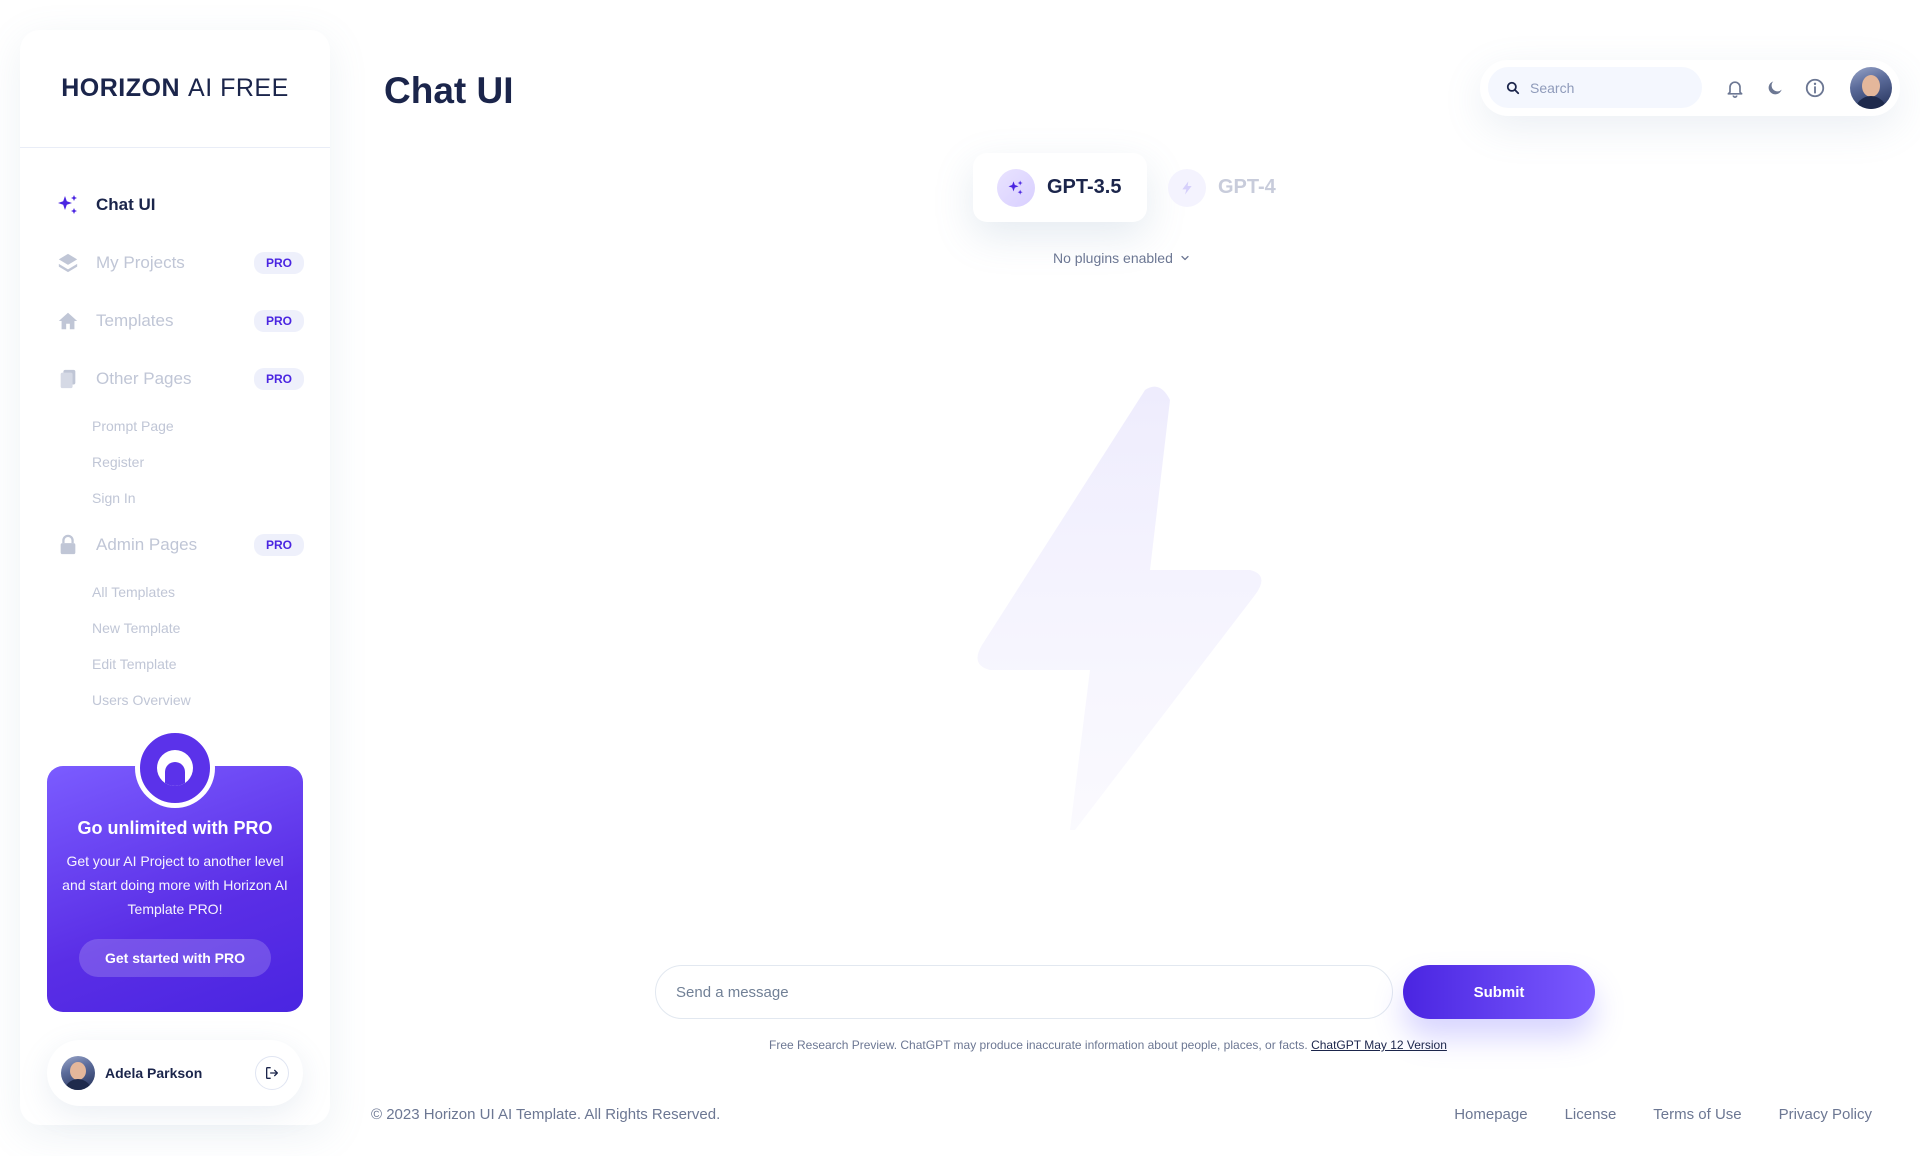  What do you see at coordinates (175, 828) in the screenshot?
I see `promo-title: Go unlimited with PRO` at bounding box center [175, 828].